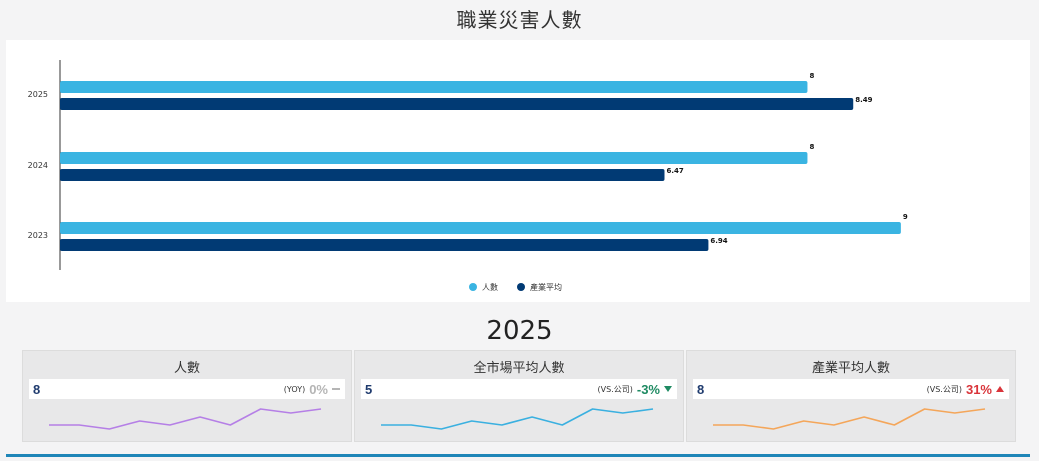 This screenshot has height=461, width=1039. Describe the element at coordinates (187, 389) in the screenshot. I see `kpi-card-row: 8 (YOY) 0%` at that location.